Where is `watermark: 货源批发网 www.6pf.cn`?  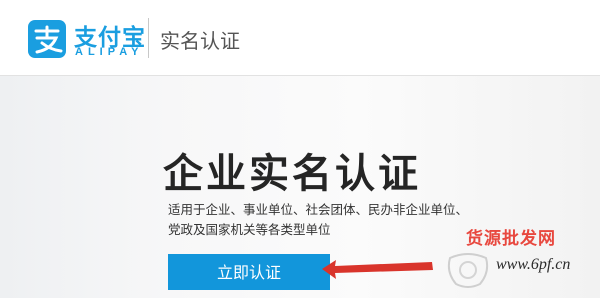 watermark: 货源批发网 www.6pf.cn is located at coordinates (519, 257).